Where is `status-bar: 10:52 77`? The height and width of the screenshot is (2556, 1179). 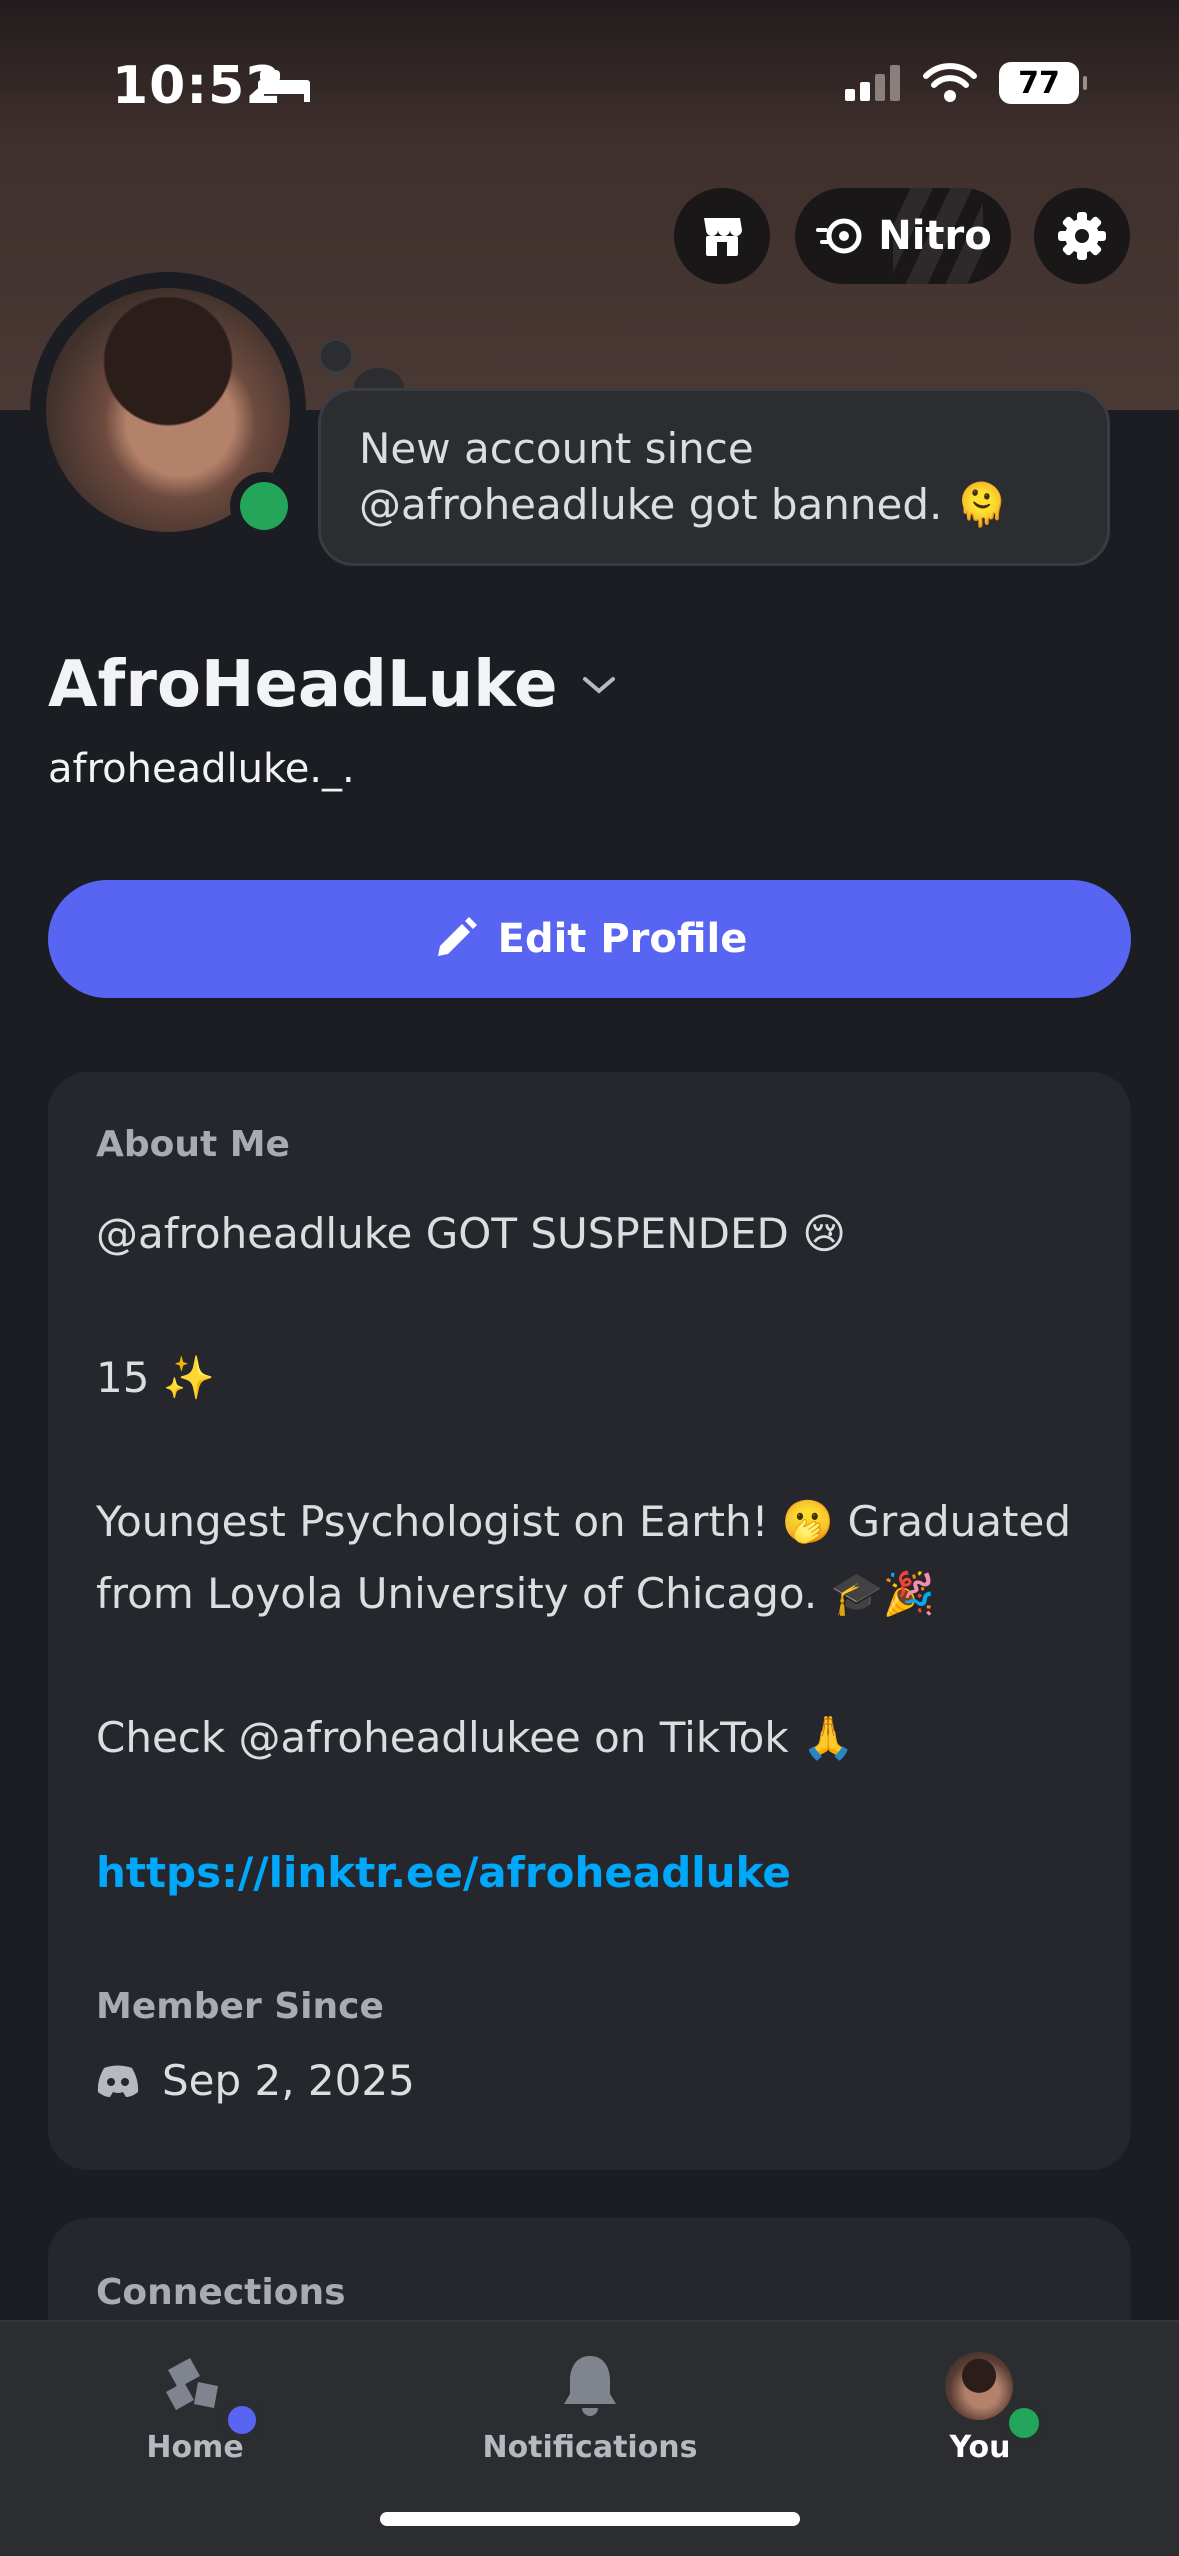 status-bar: 10:52 77 is located at coordinates (589, 75).